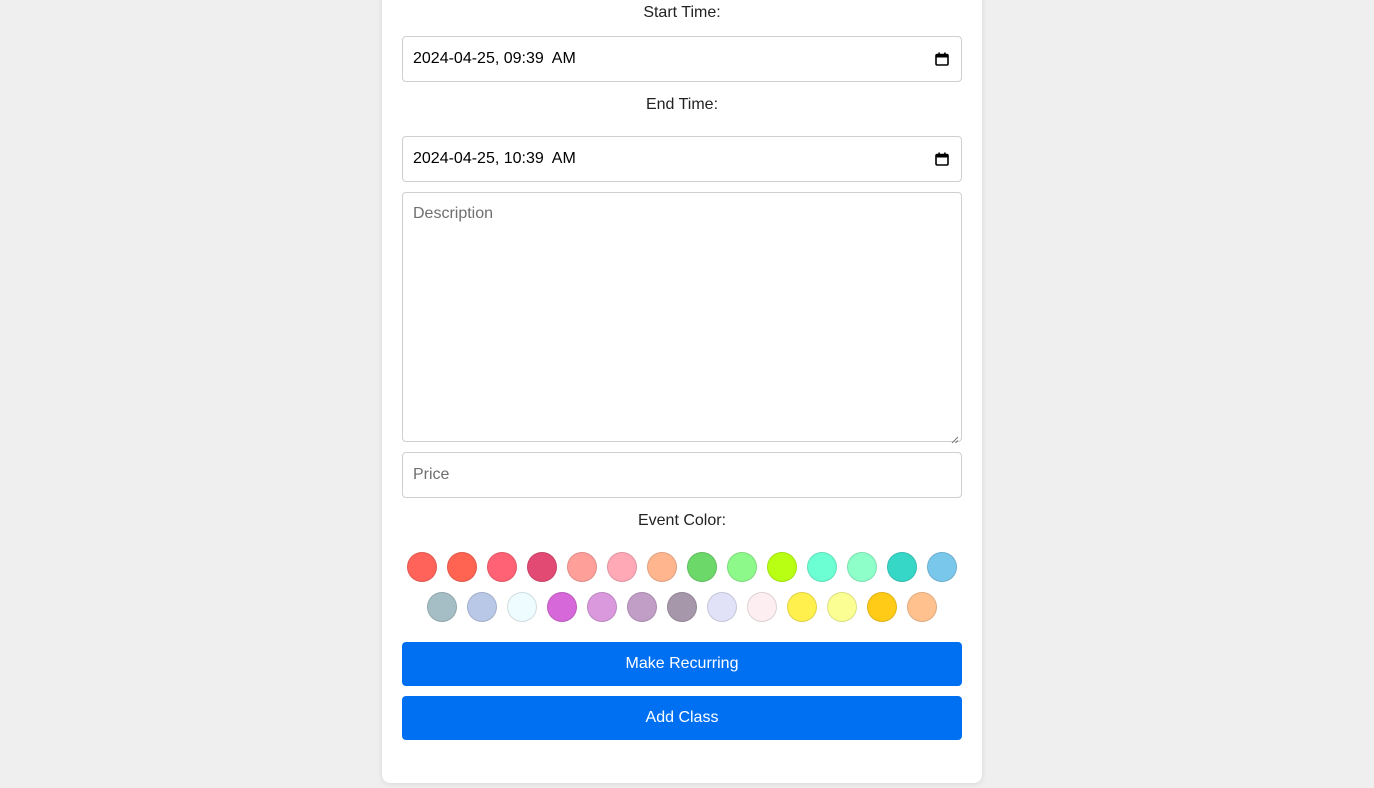 This screenshot has width=1374, height=788. What do you see at coordinates (682, 664) in the screenshot?
I see `make-recurring-button: Make Recurring` at bounding box center [682, 664].